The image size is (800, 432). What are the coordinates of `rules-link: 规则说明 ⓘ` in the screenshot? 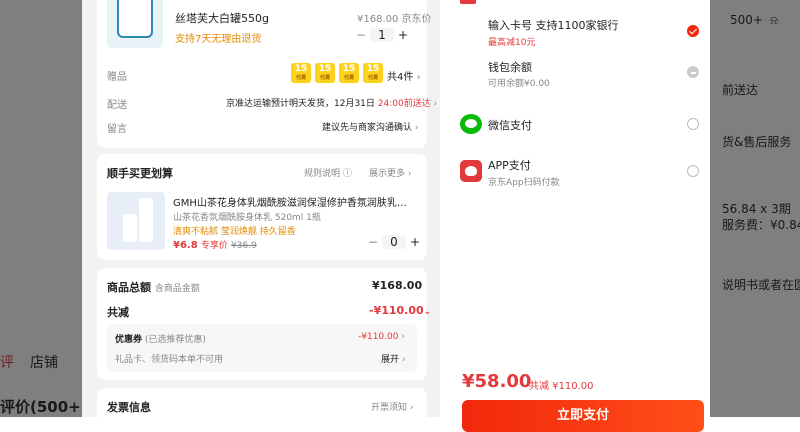 It's located at (328, 172).